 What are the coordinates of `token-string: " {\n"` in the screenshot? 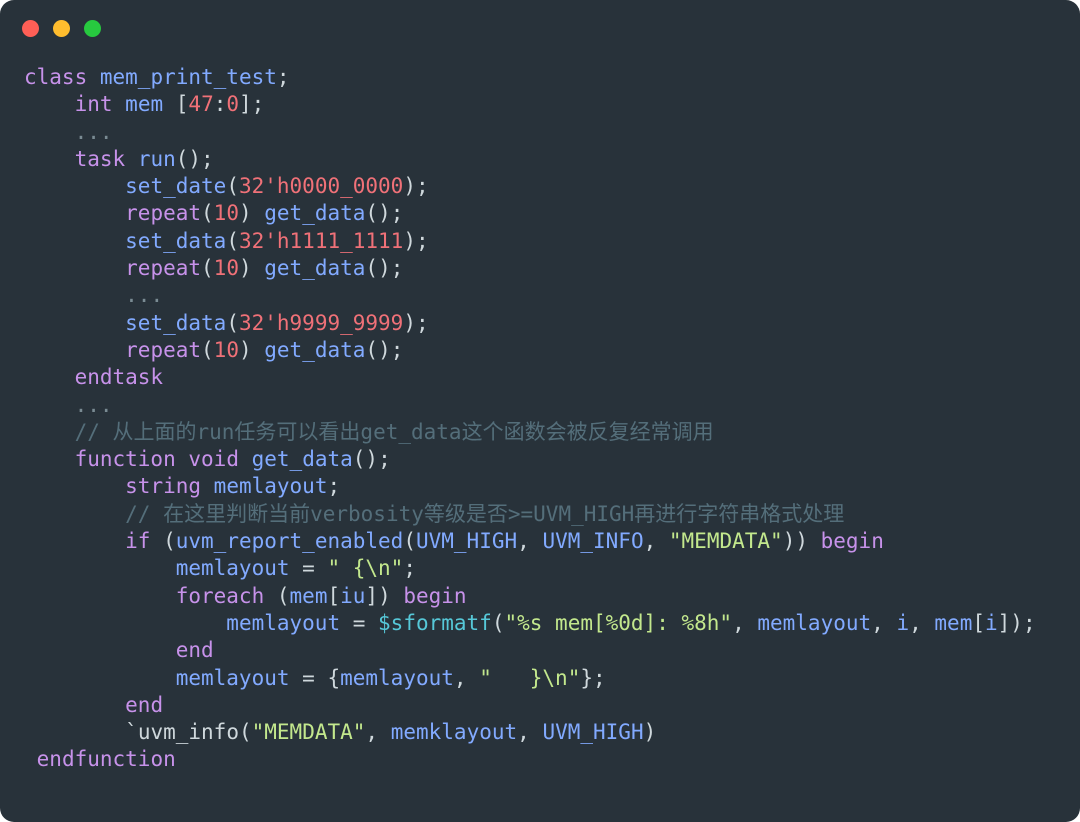 It's located at (365, 568).